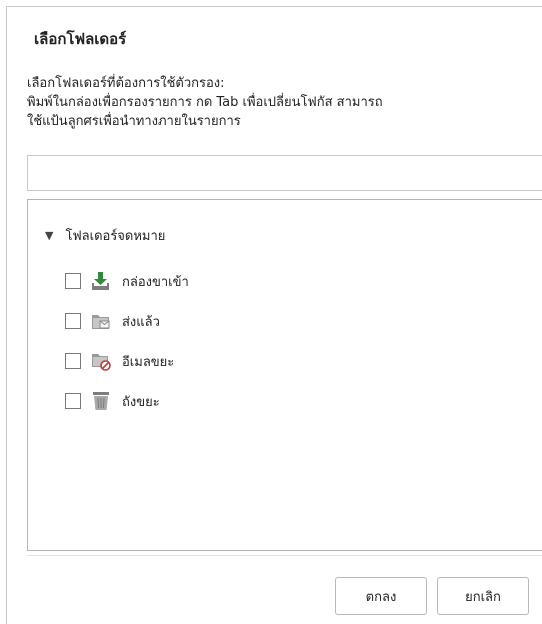 This screenshot has height=624, width=542. I want to click on inbox-download-icon, so click(101, 281).